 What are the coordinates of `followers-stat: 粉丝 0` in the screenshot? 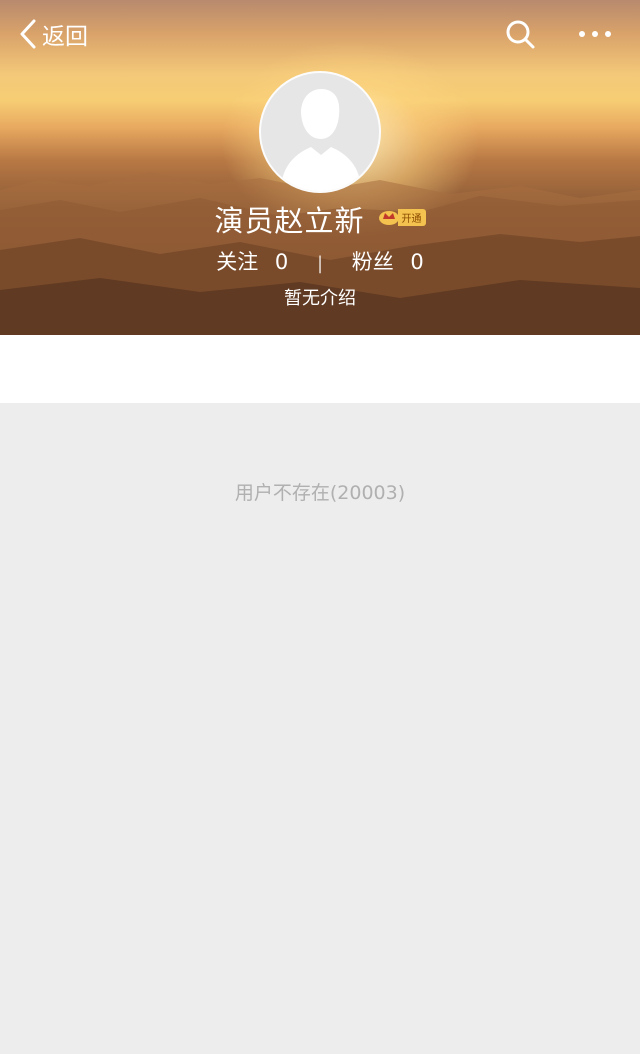 It's located at (388, 261).